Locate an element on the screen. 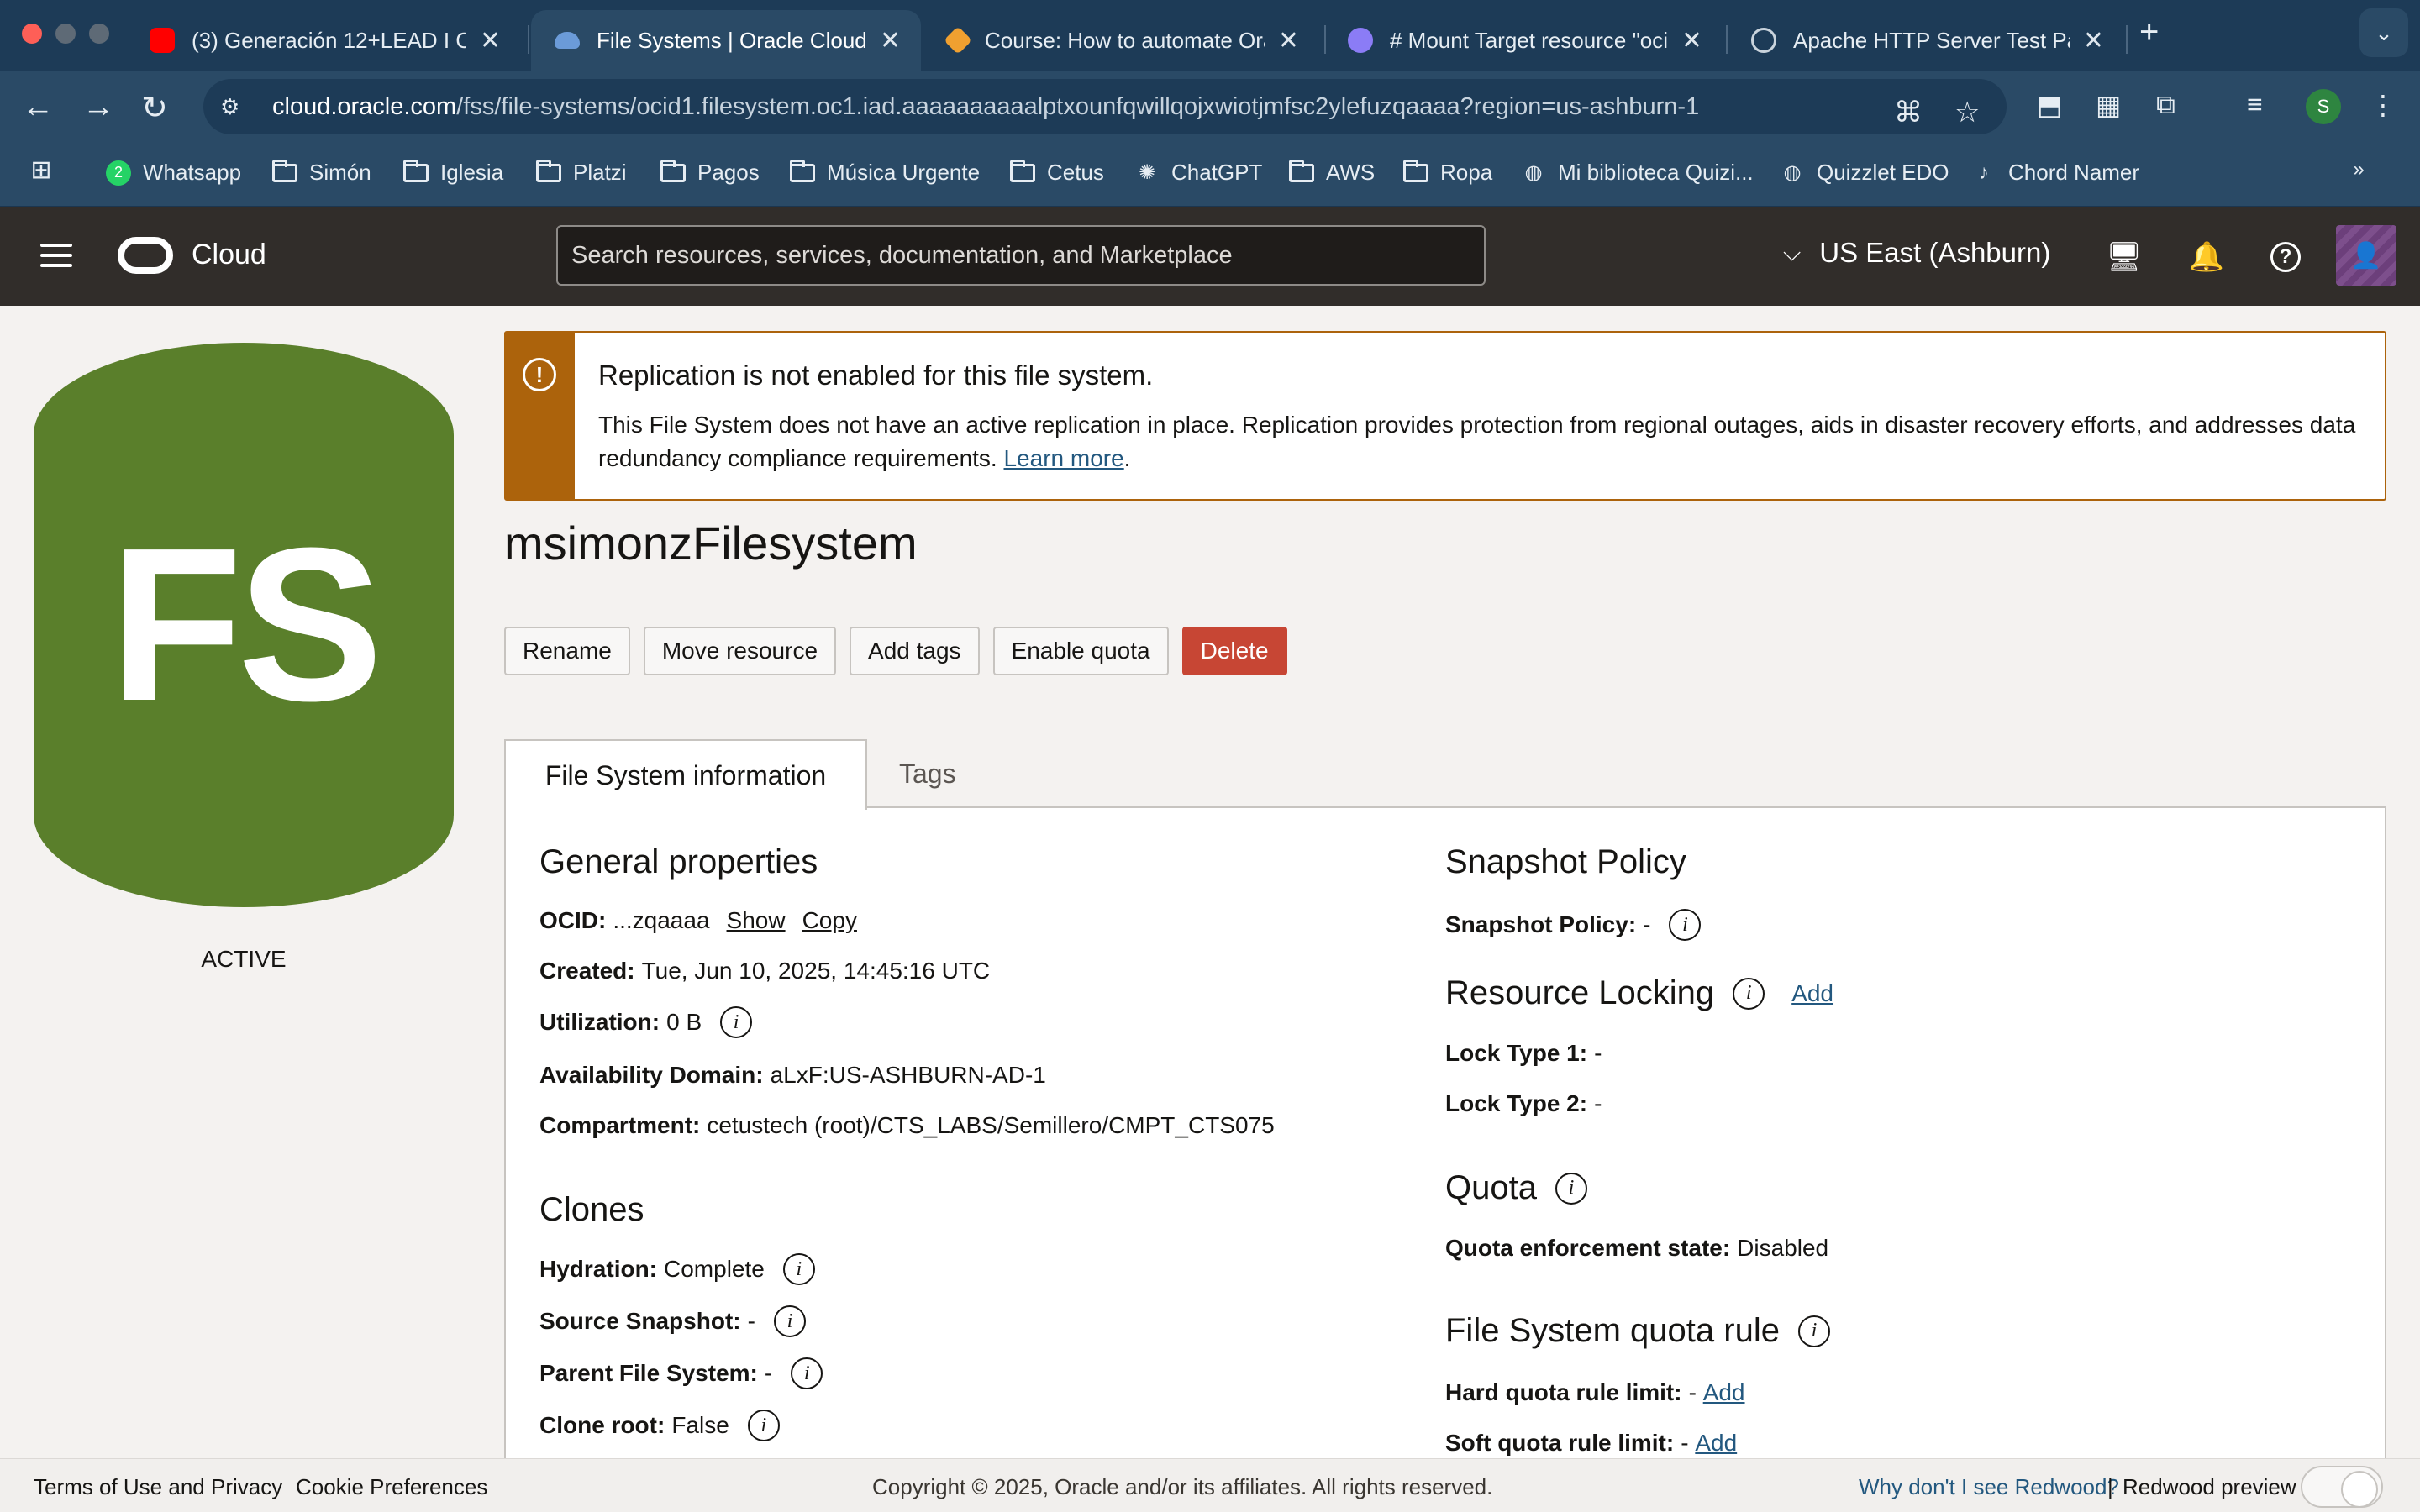 This screenshot has width=2420, height=1512. chevron-down-icon: ⌄ is located at coordinates (2384, 32).